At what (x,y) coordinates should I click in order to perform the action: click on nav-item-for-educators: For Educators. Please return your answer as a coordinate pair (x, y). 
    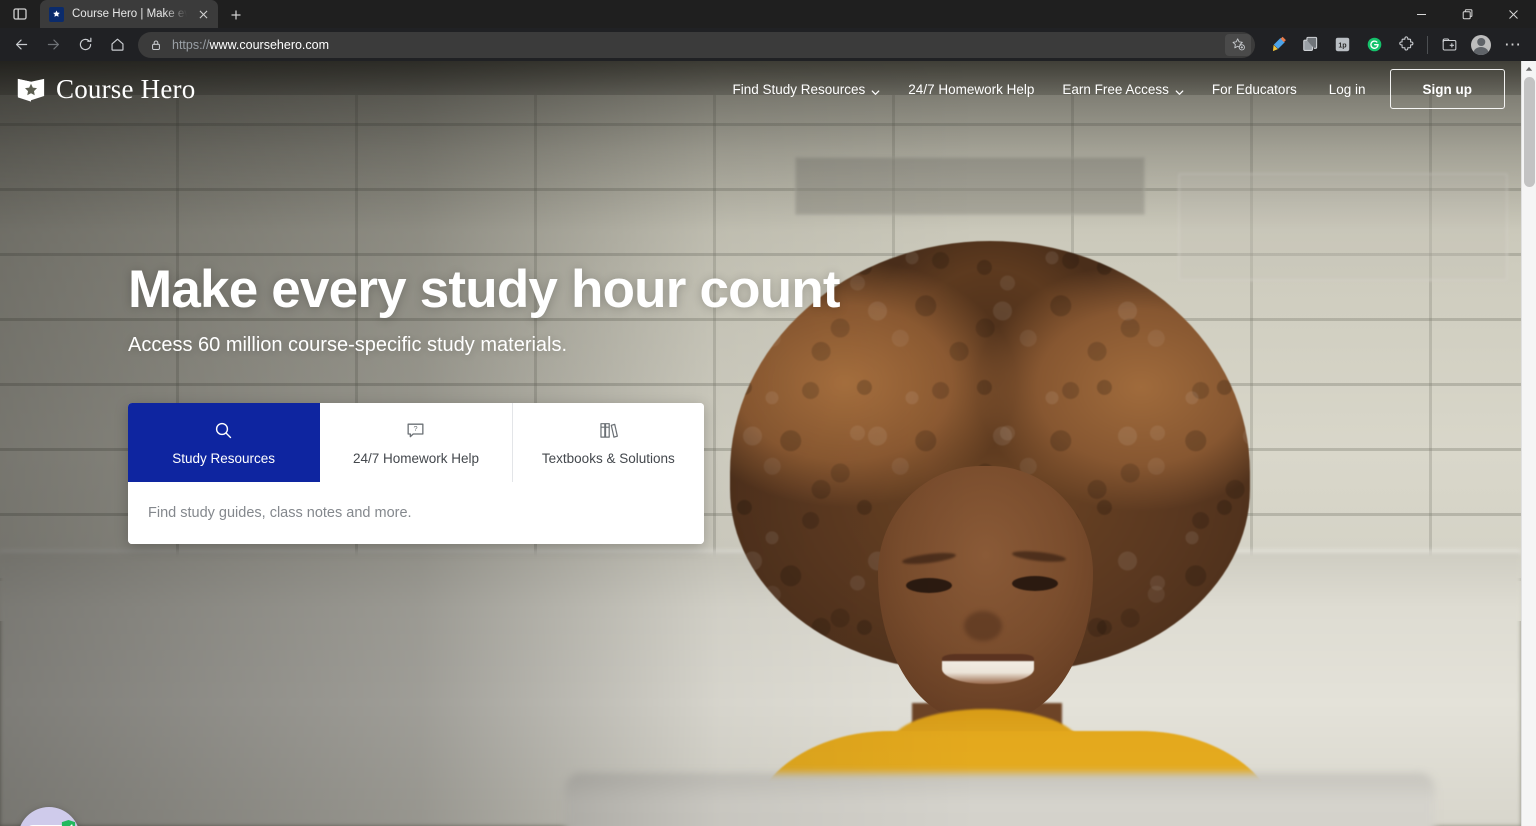
    Looking at the image, I should click on (1254, 89).